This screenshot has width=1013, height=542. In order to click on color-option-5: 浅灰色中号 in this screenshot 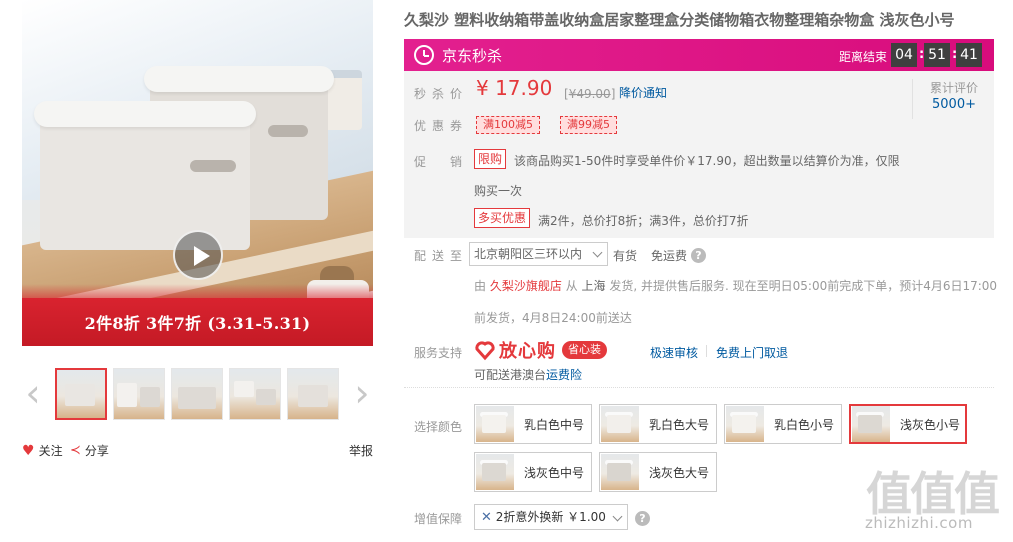, I will do `click(533, 472)`.